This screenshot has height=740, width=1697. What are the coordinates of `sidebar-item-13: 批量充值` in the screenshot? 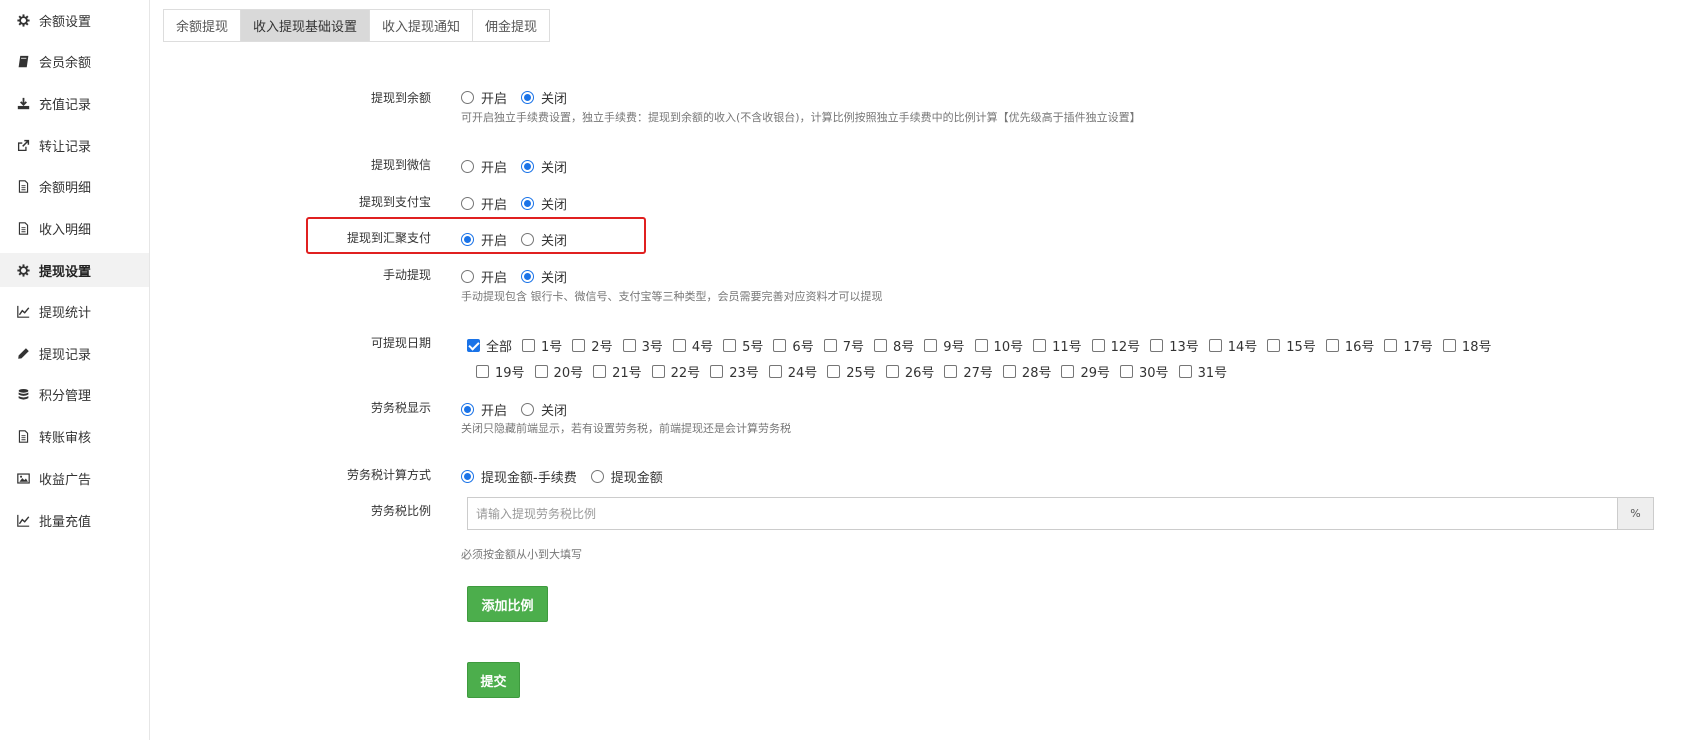 It's located at (74, 520).